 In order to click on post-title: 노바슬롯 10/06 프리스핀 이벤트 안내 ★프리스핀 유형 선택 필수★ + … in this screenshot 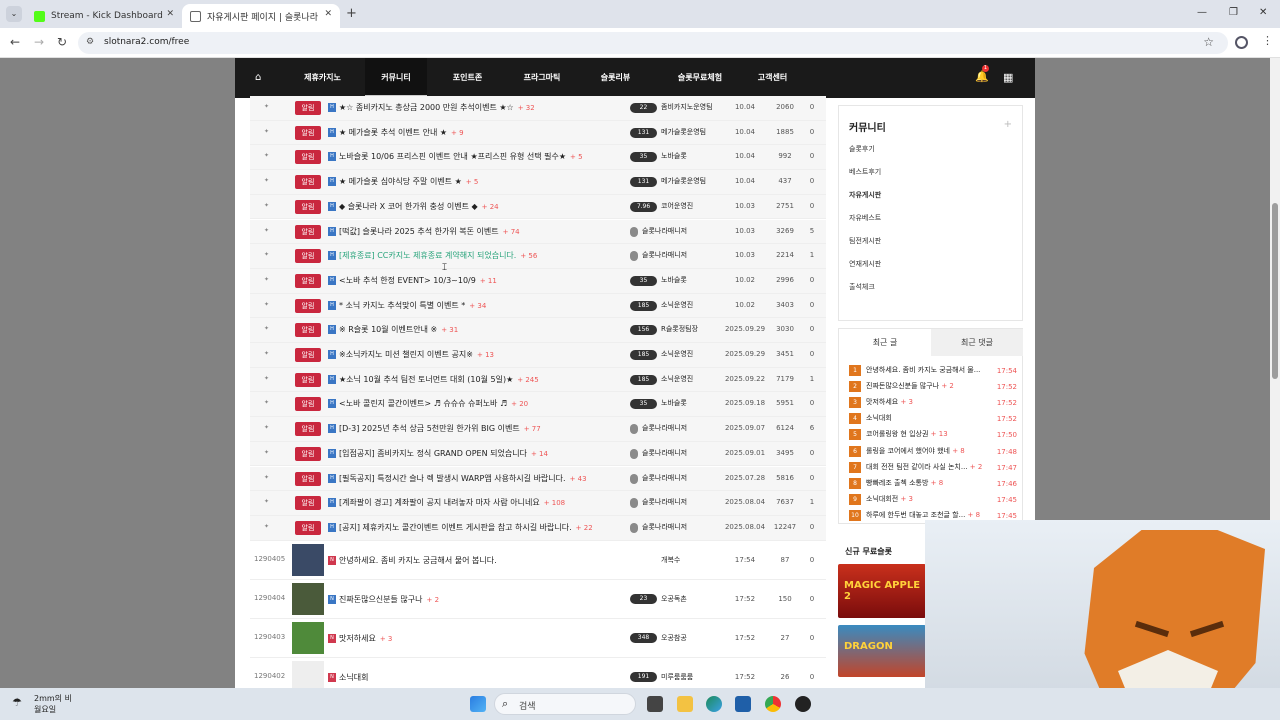, I will do `click(461, 156)`.